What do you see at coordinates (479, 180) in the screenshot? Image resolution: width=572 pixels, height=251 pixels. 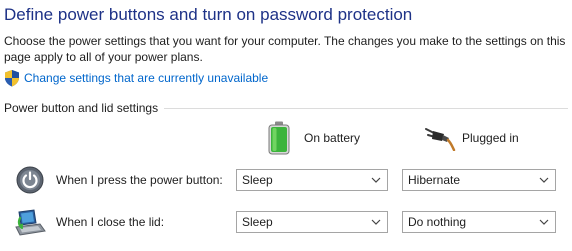 I see `power-button-plugged-in-select: Hibernate` at bounding box center [479, 180].